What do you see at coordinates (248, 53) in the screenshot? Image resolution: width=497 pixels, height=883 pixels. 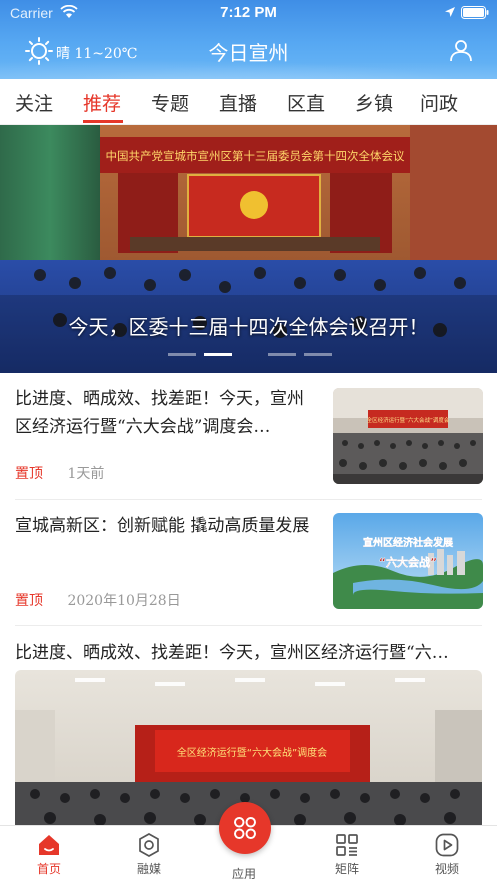 I see `app-title: 今日宣州` at bounding box center [248, 53].